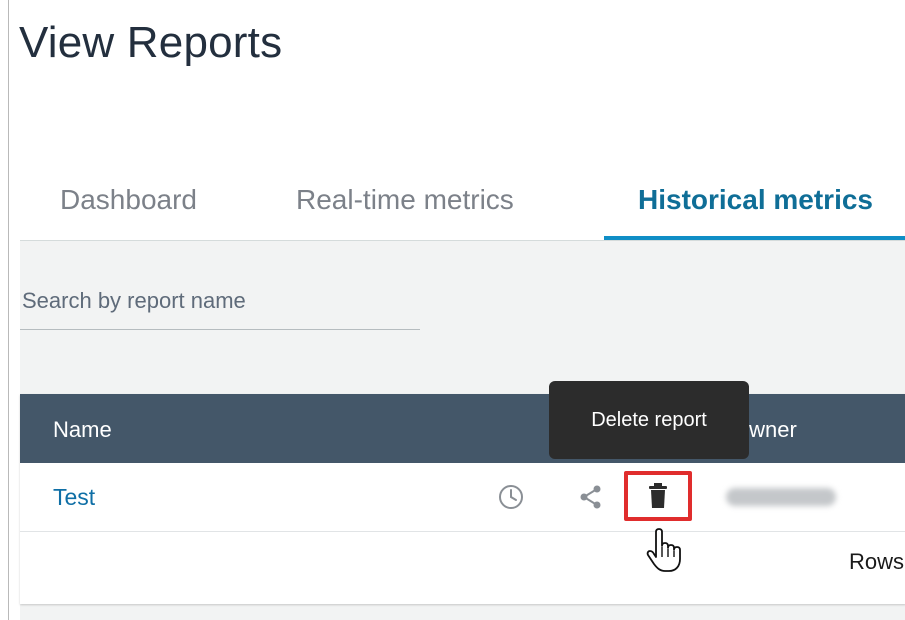 Image resolution: width=905 pixels, height=620 pixels. Describe the element at coordinates (441, 200) in the screenshot. I see `tab-real-time-metrics: Real-time metrics` at that location.